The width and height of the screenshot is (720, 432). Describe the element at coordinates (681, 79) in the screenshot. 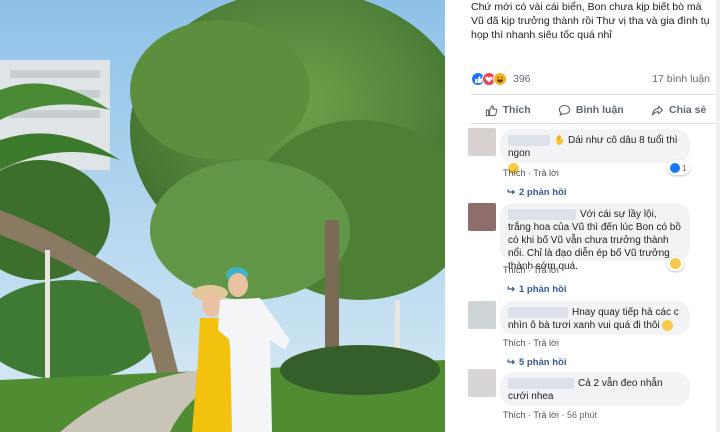

I see `comment-count: 17 bình luận` at that location.